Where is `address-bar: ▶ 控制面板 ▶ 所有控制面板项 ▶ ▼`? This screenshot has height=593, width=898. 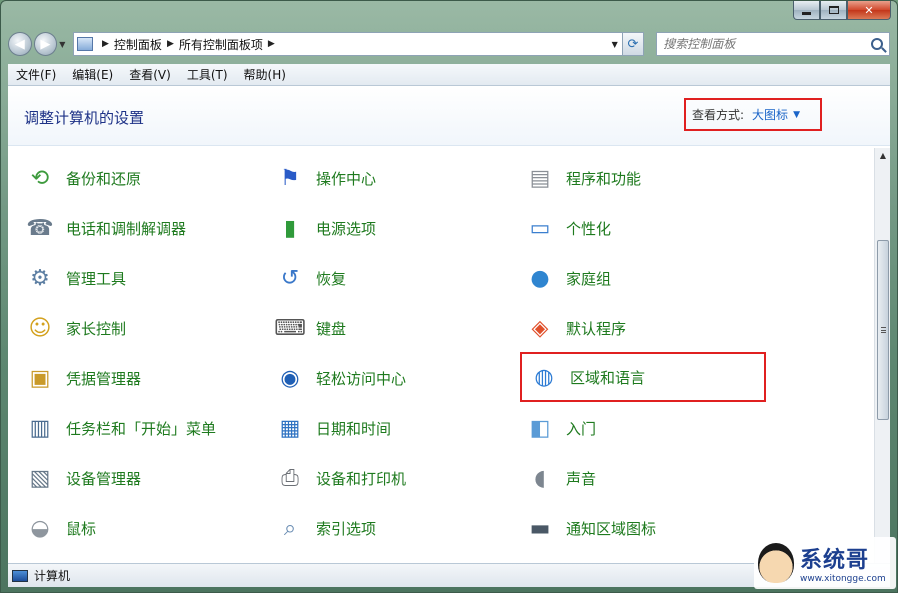 address-bar: ▶ 控制面板 ▶ 所有控制面板项 ▶ ▼ is located at coordinates (348, 44).